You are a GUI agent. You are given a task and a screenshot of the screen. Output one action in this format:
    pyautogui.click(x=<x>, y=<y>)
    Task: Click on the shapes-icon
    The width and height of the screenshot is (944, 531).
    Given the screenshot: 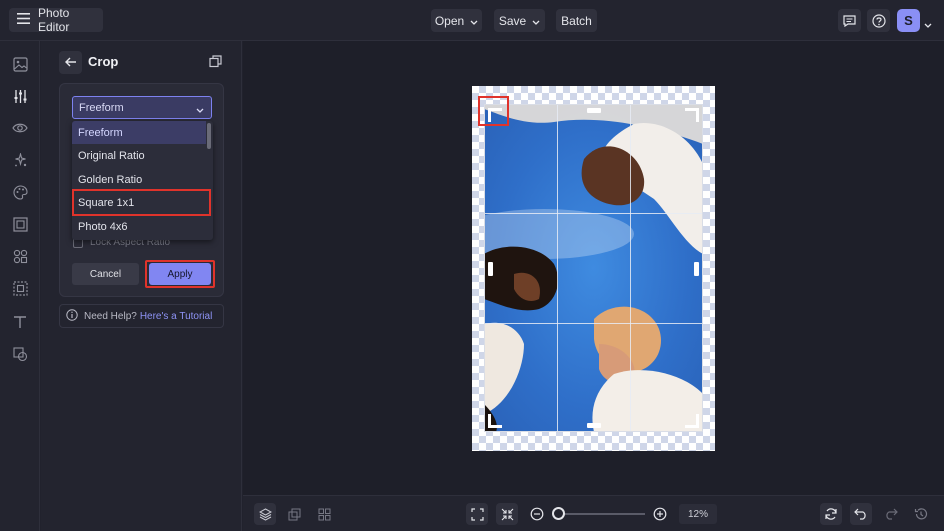 What is the action you would take?
    pyautogui.click(x=20, y=256)
    